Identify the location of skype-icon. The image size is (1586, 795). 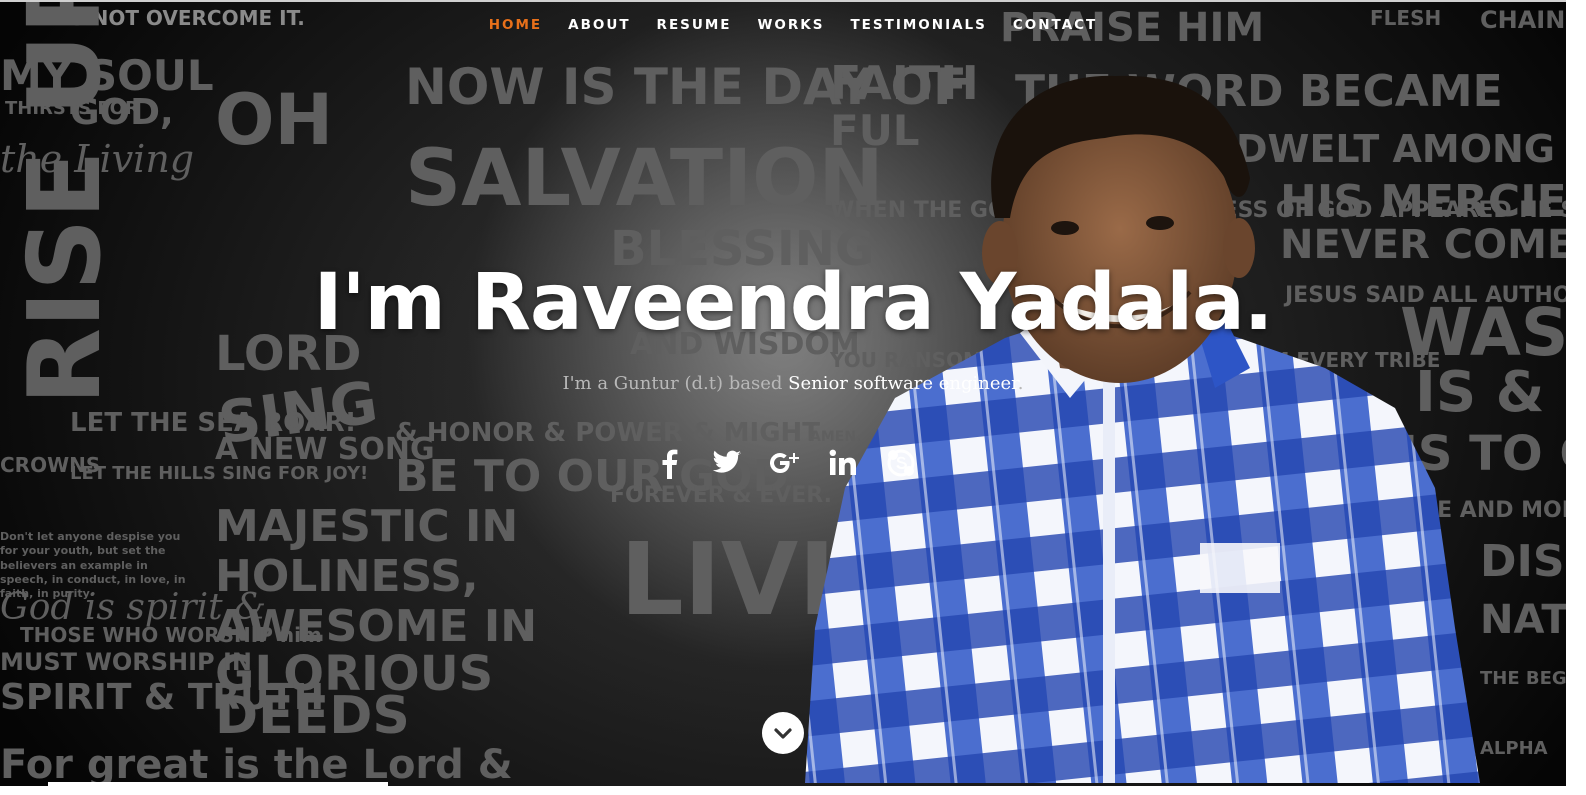
(901, 463).